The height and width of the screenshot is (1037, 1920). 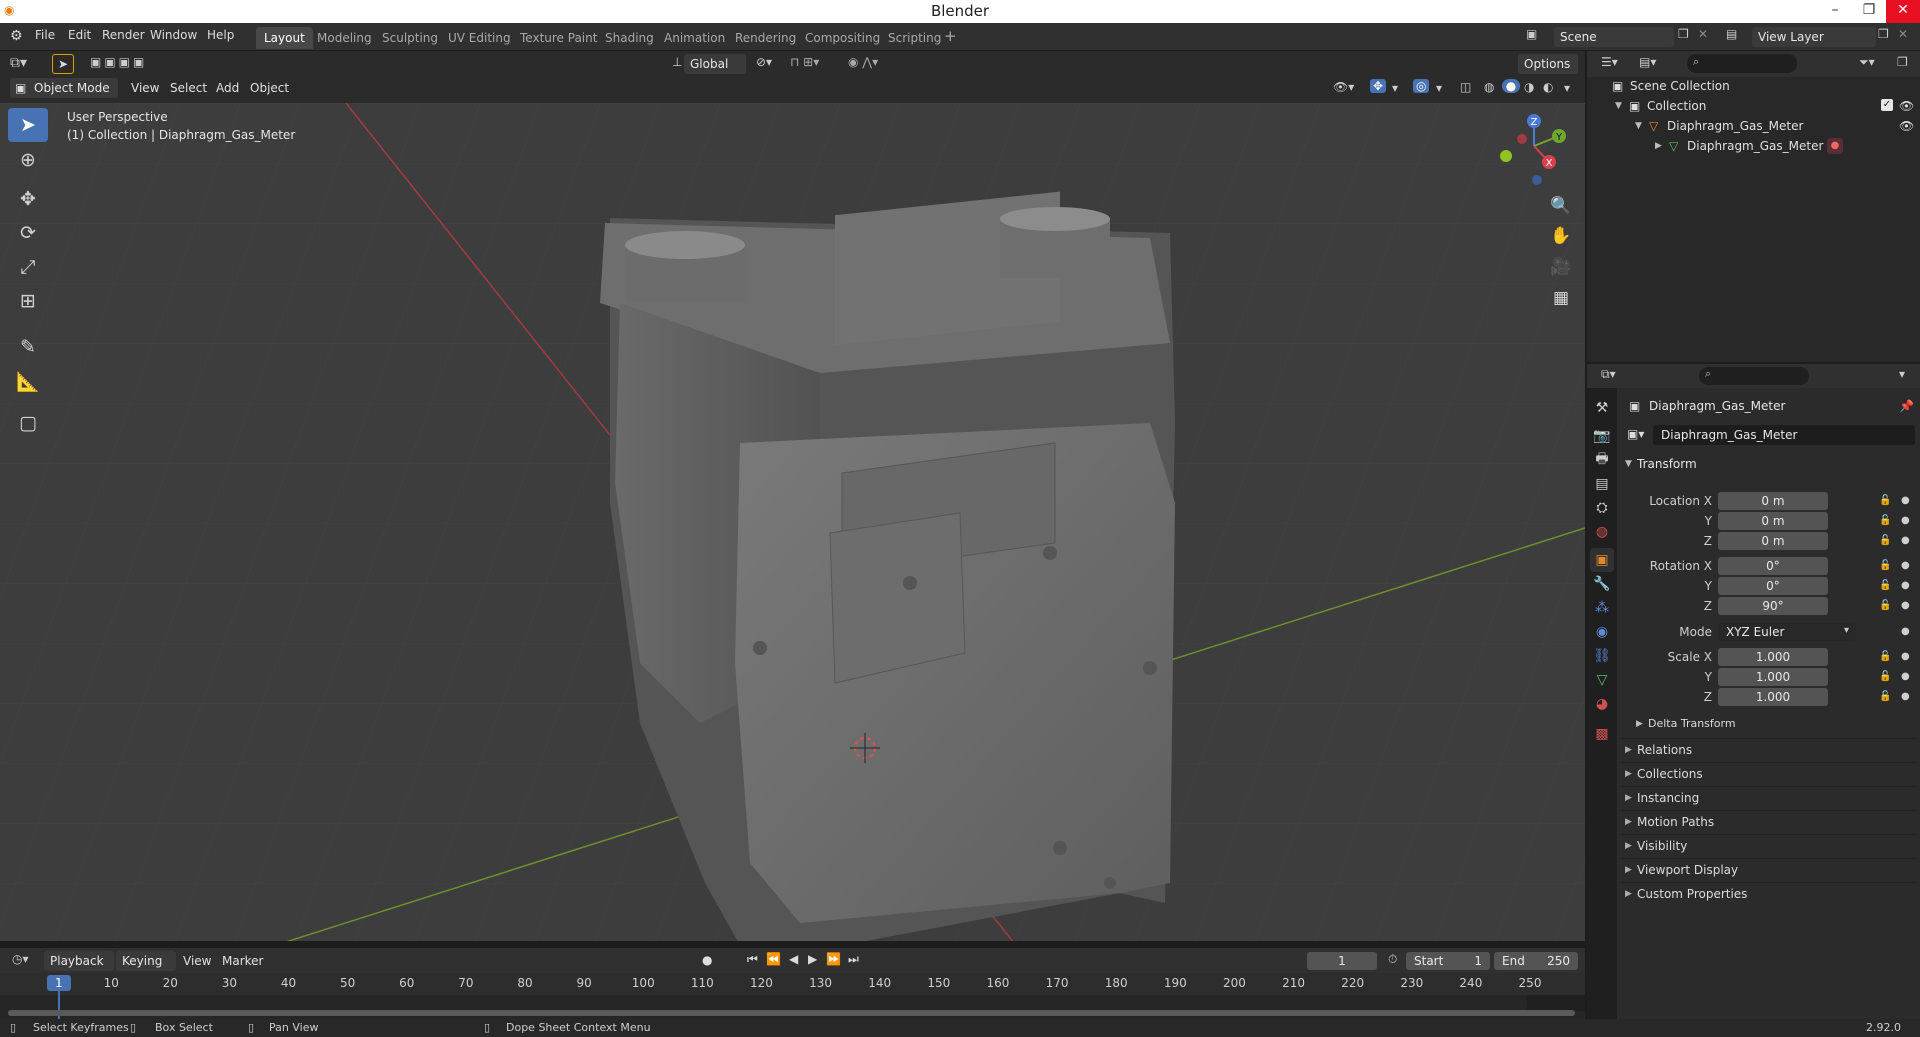 What do you see at coordinates (1905, 565) in the screenshot?
I see `rotation-x-keyframe-icon: ●` at bounding box center [1905, 565].